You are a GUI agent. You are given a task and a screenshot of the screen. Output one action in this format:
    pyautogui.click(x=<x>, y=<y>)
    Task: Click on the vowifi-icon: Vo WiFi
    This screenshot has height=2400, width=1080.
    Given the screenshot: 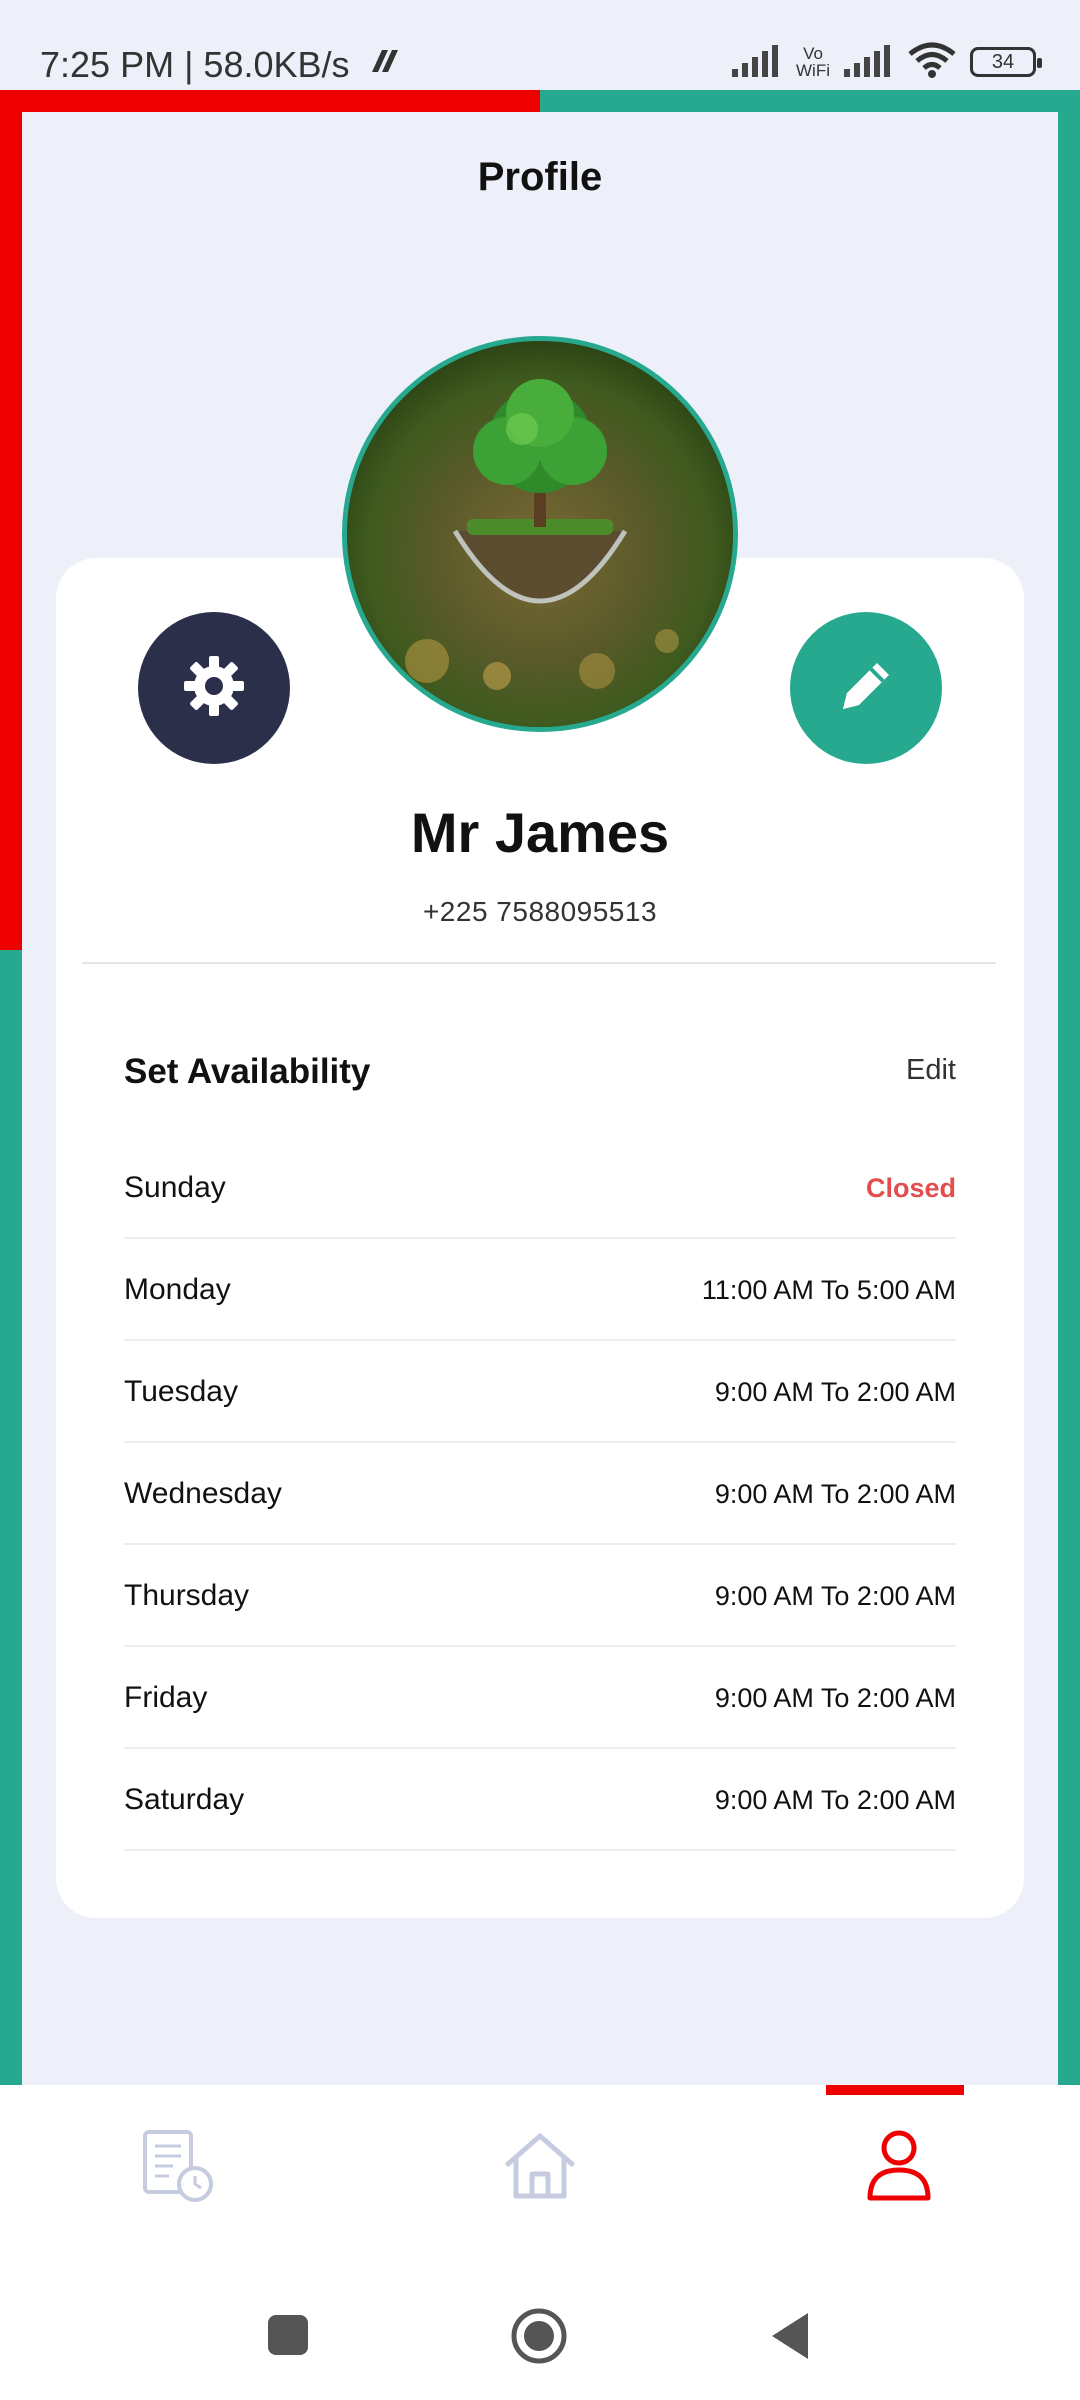 What is the action you would take?
    pyautogui.click(x=813, y=62)
    